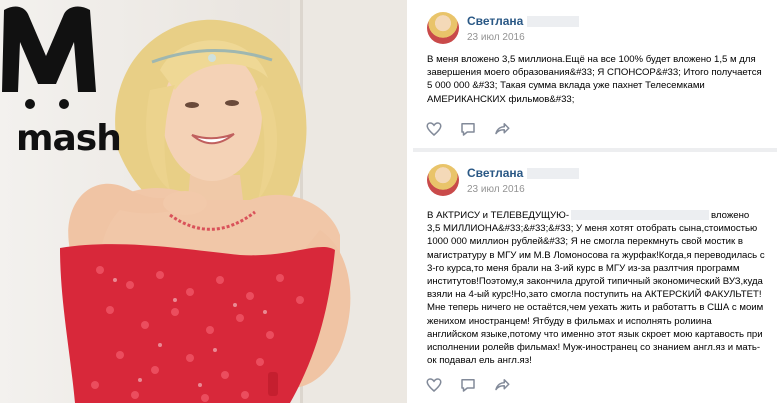 Image resolution: width=777 pixels, height=403 pixels. What do you see at coordinates (69, 138) in the screenshot?
I see `mash-logo-text: mash` at bounding box center [69, 138].